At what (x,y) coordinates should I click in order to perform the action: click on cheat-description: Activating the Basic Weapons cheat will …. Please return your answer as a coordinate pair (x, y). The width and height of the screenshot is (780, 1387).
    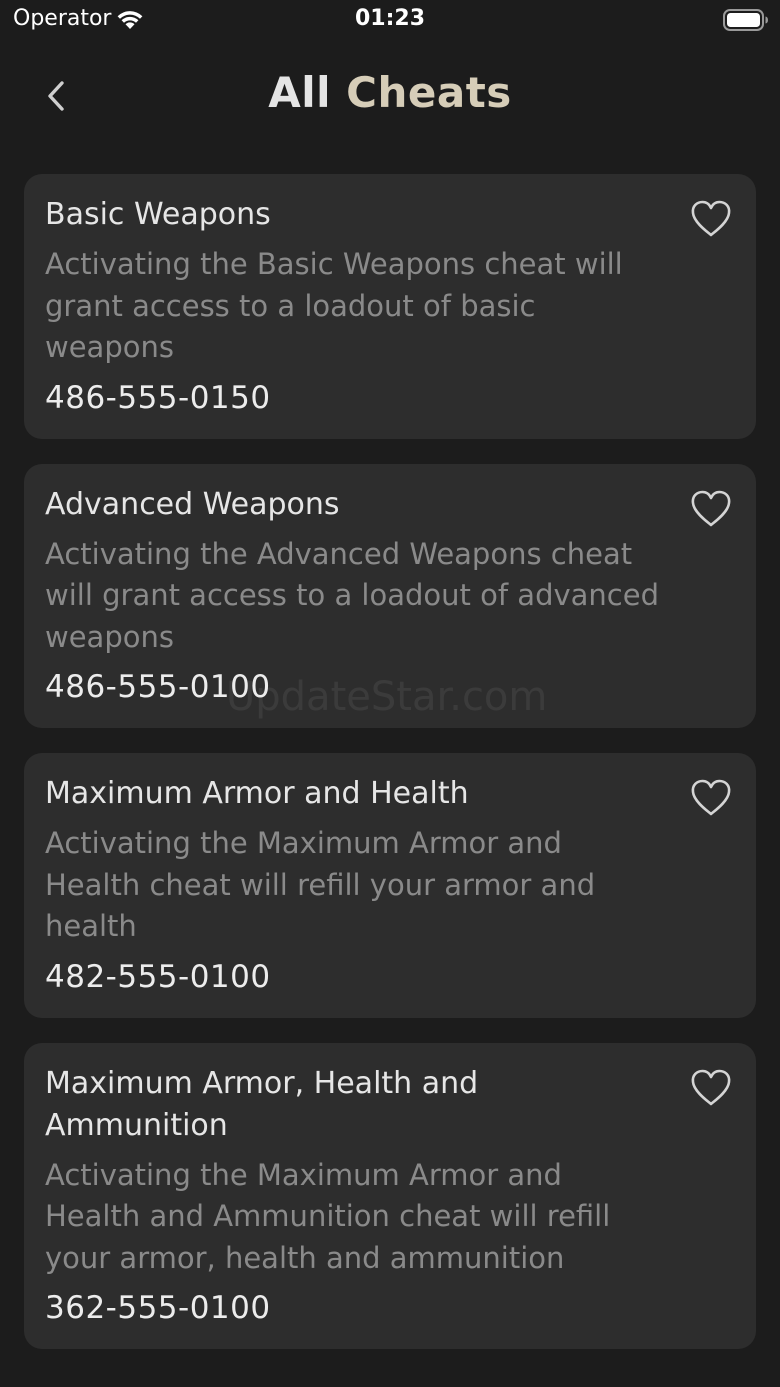
    Looking at the image, I should click on (334, 305).